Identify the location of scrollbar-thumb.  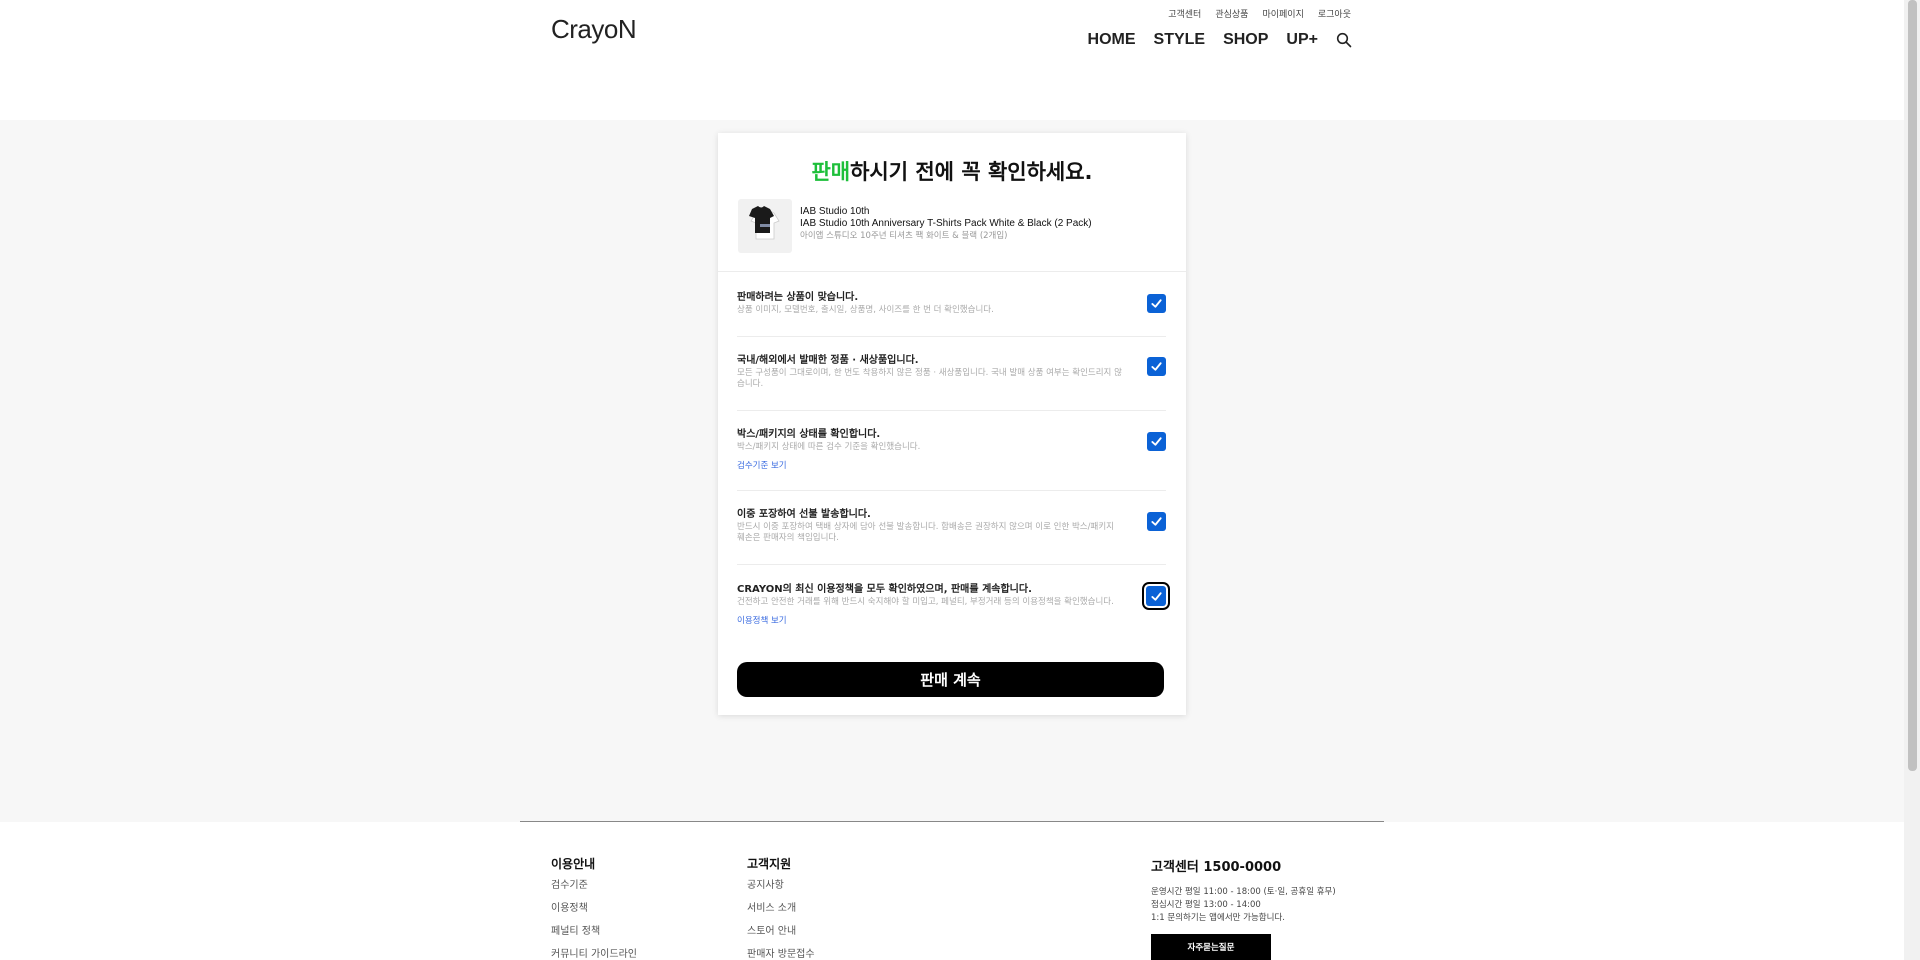
(1912, 385).